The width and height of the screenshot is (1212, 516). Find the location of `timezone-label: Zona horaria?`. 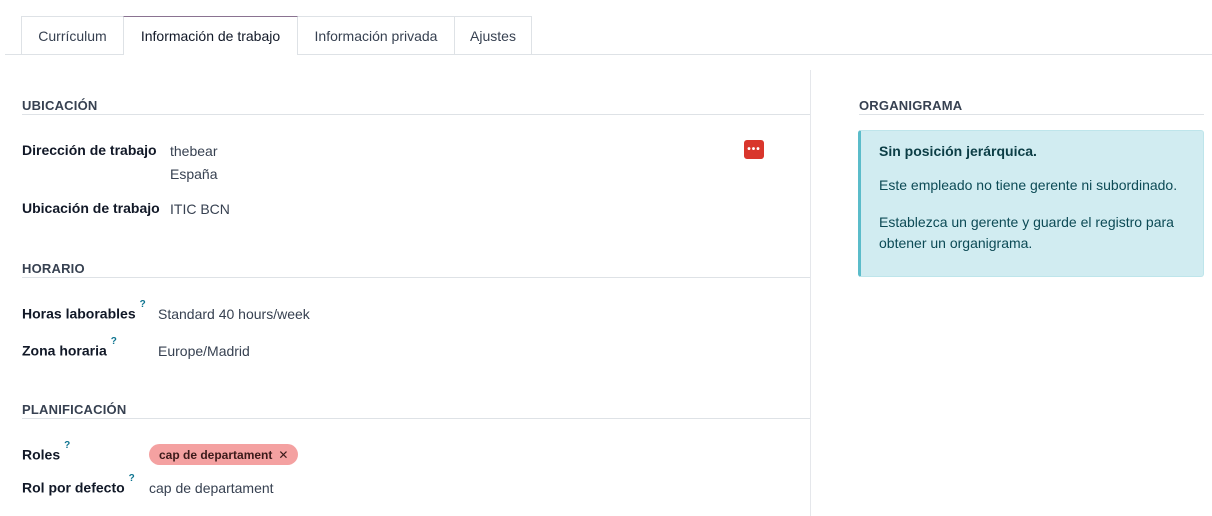

timezone-label: Zona horaria? is located at coordinates (69, 347).